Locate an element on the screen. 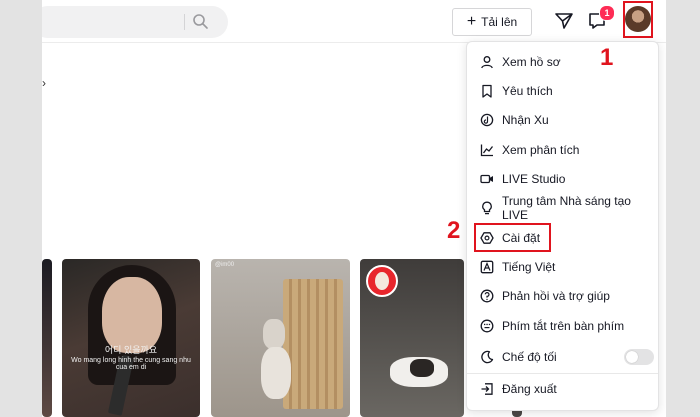 This screenshot has width=700, height=417. language-icon is located at coordinates (487, 267).